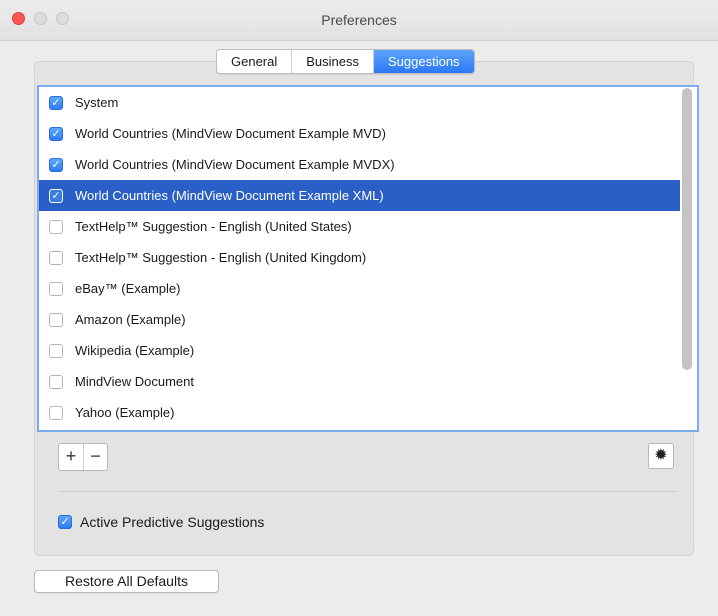  What do you see at coordinates (359, 288) in the screenshot?
I see `list-item: eBay™ (Example)` at bounding box center [359, 288].